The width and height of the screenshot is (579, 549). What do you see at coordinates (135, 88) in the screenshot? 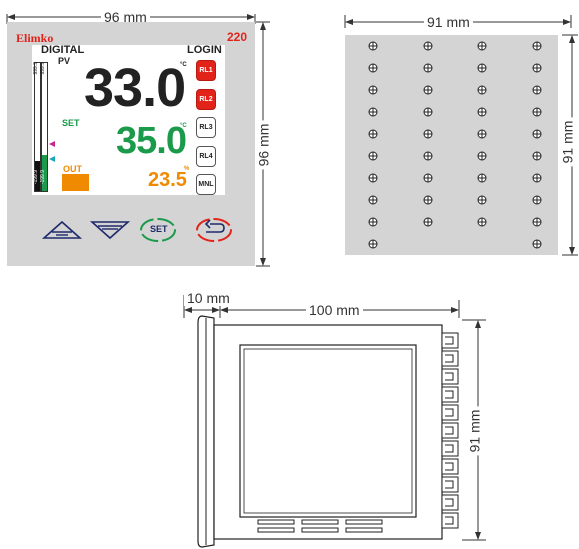
I see `pv-value: 33.0` at bounding box center [135, 88].